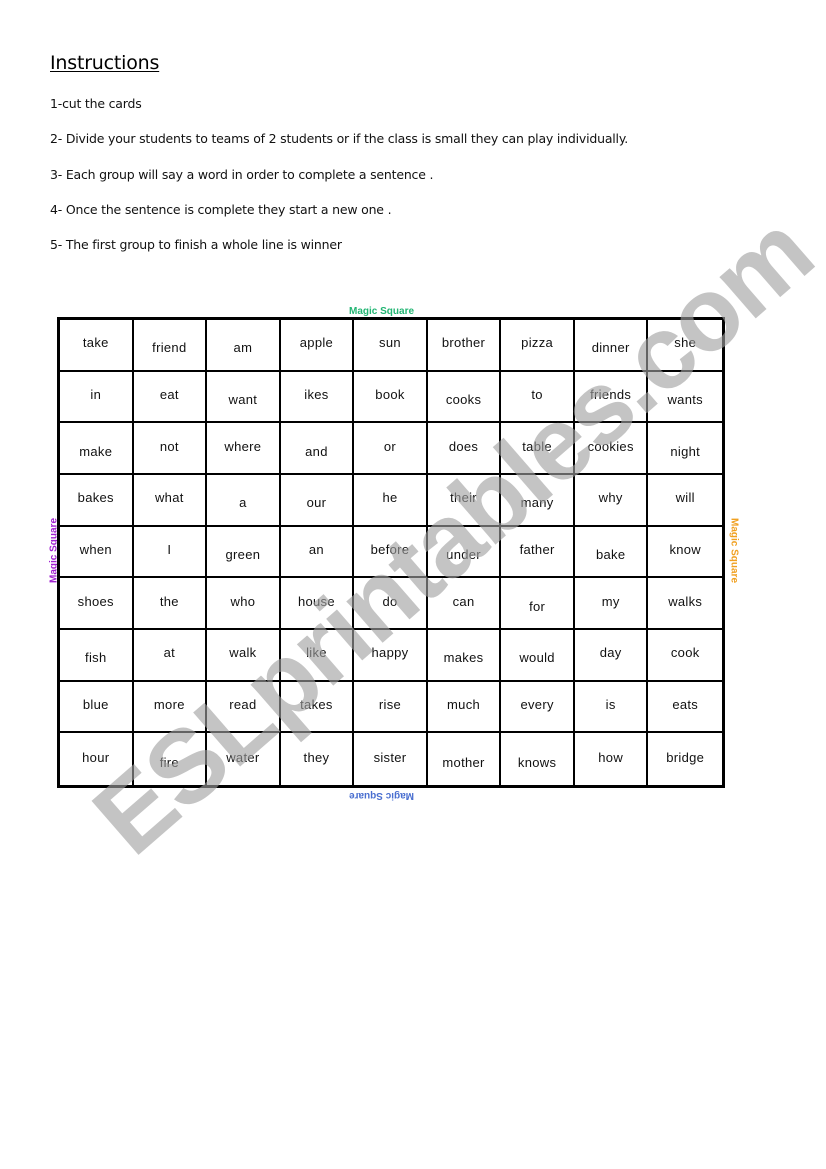  Describe the element at coordinates (390, 343) in the screenshot. I see `word-card-text: sun` at that location.